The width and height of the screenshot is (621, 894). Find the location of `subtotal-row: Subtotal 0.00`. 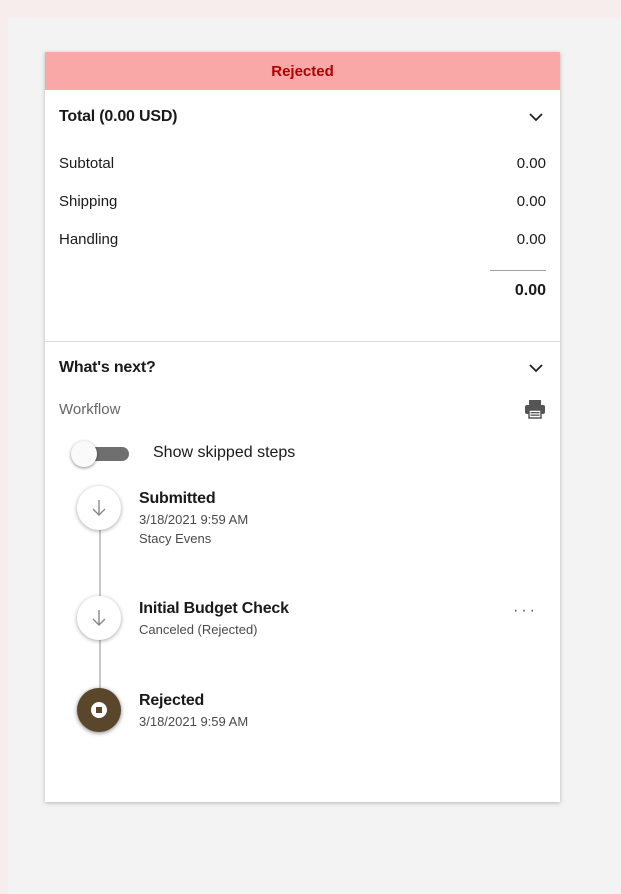

subtotal-row: Subtotal 0.00 is located at coordinates (302, 163).